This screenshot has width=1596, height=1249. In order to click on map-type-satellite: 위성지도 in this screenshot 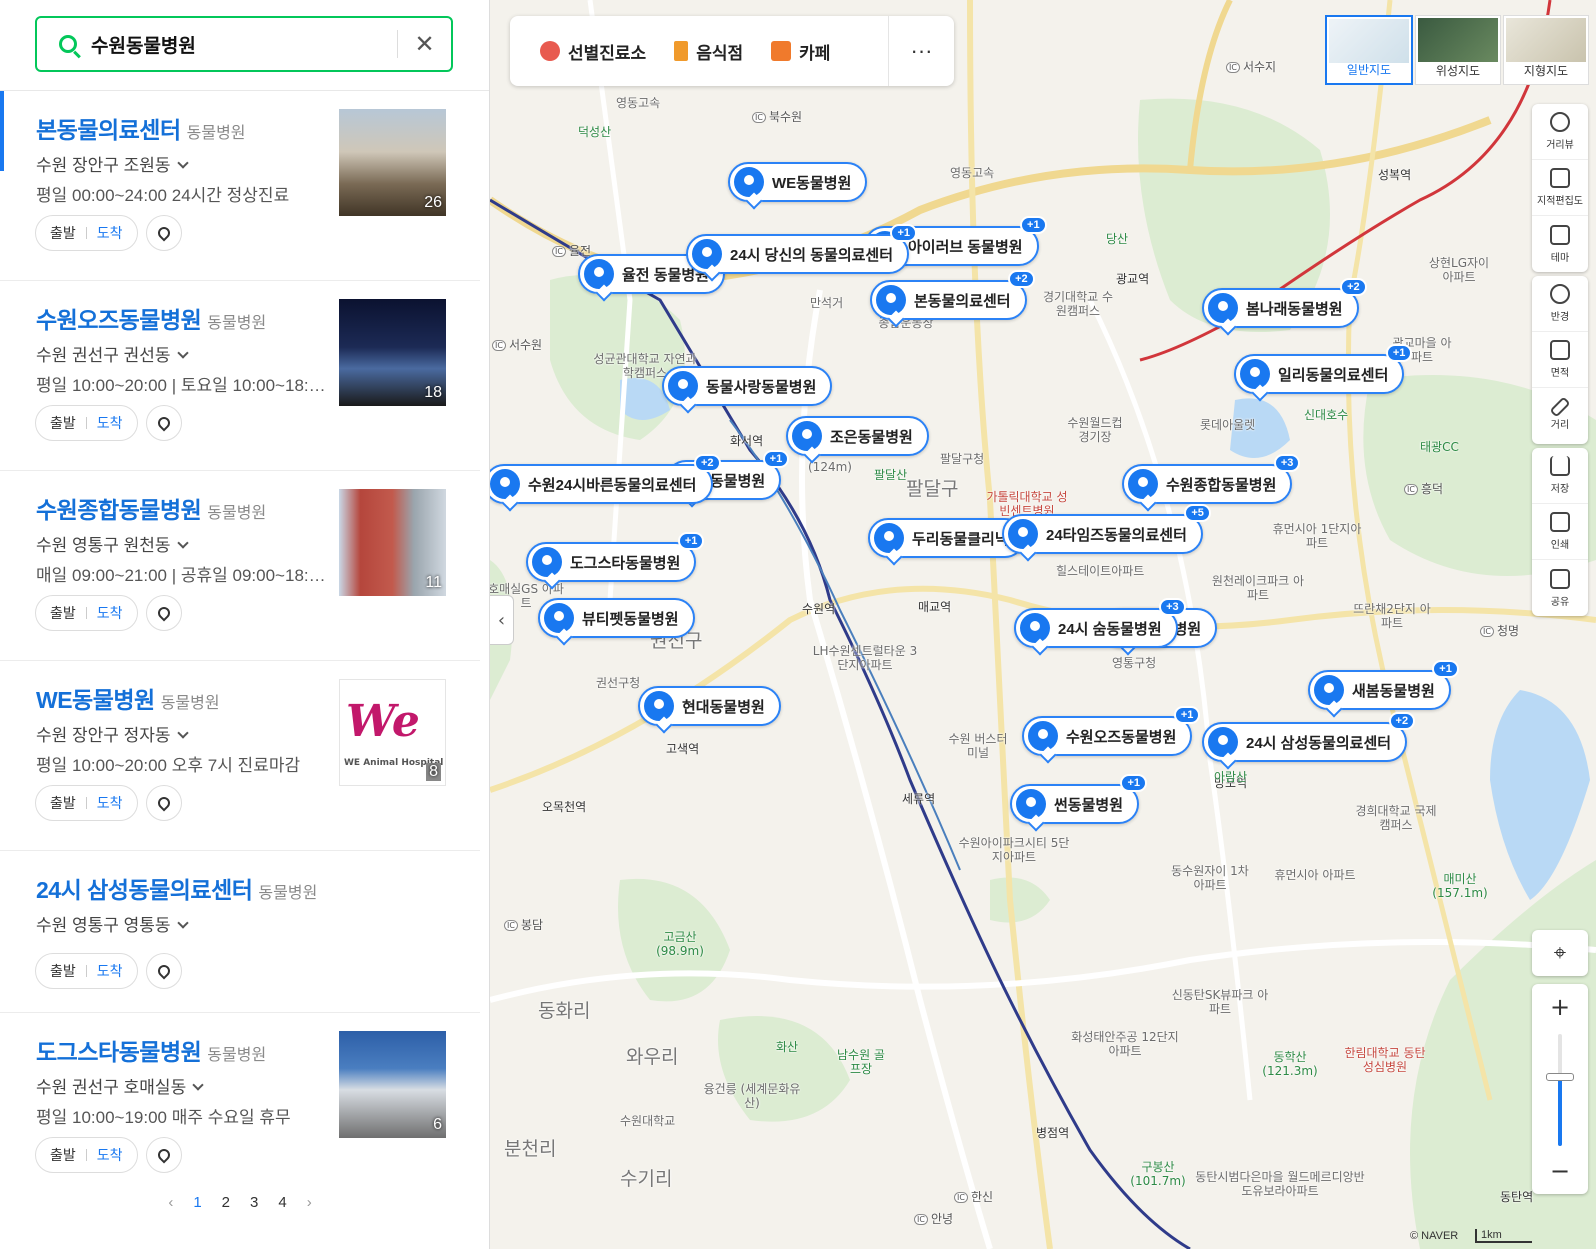, I will do `click(1458, 50)`.